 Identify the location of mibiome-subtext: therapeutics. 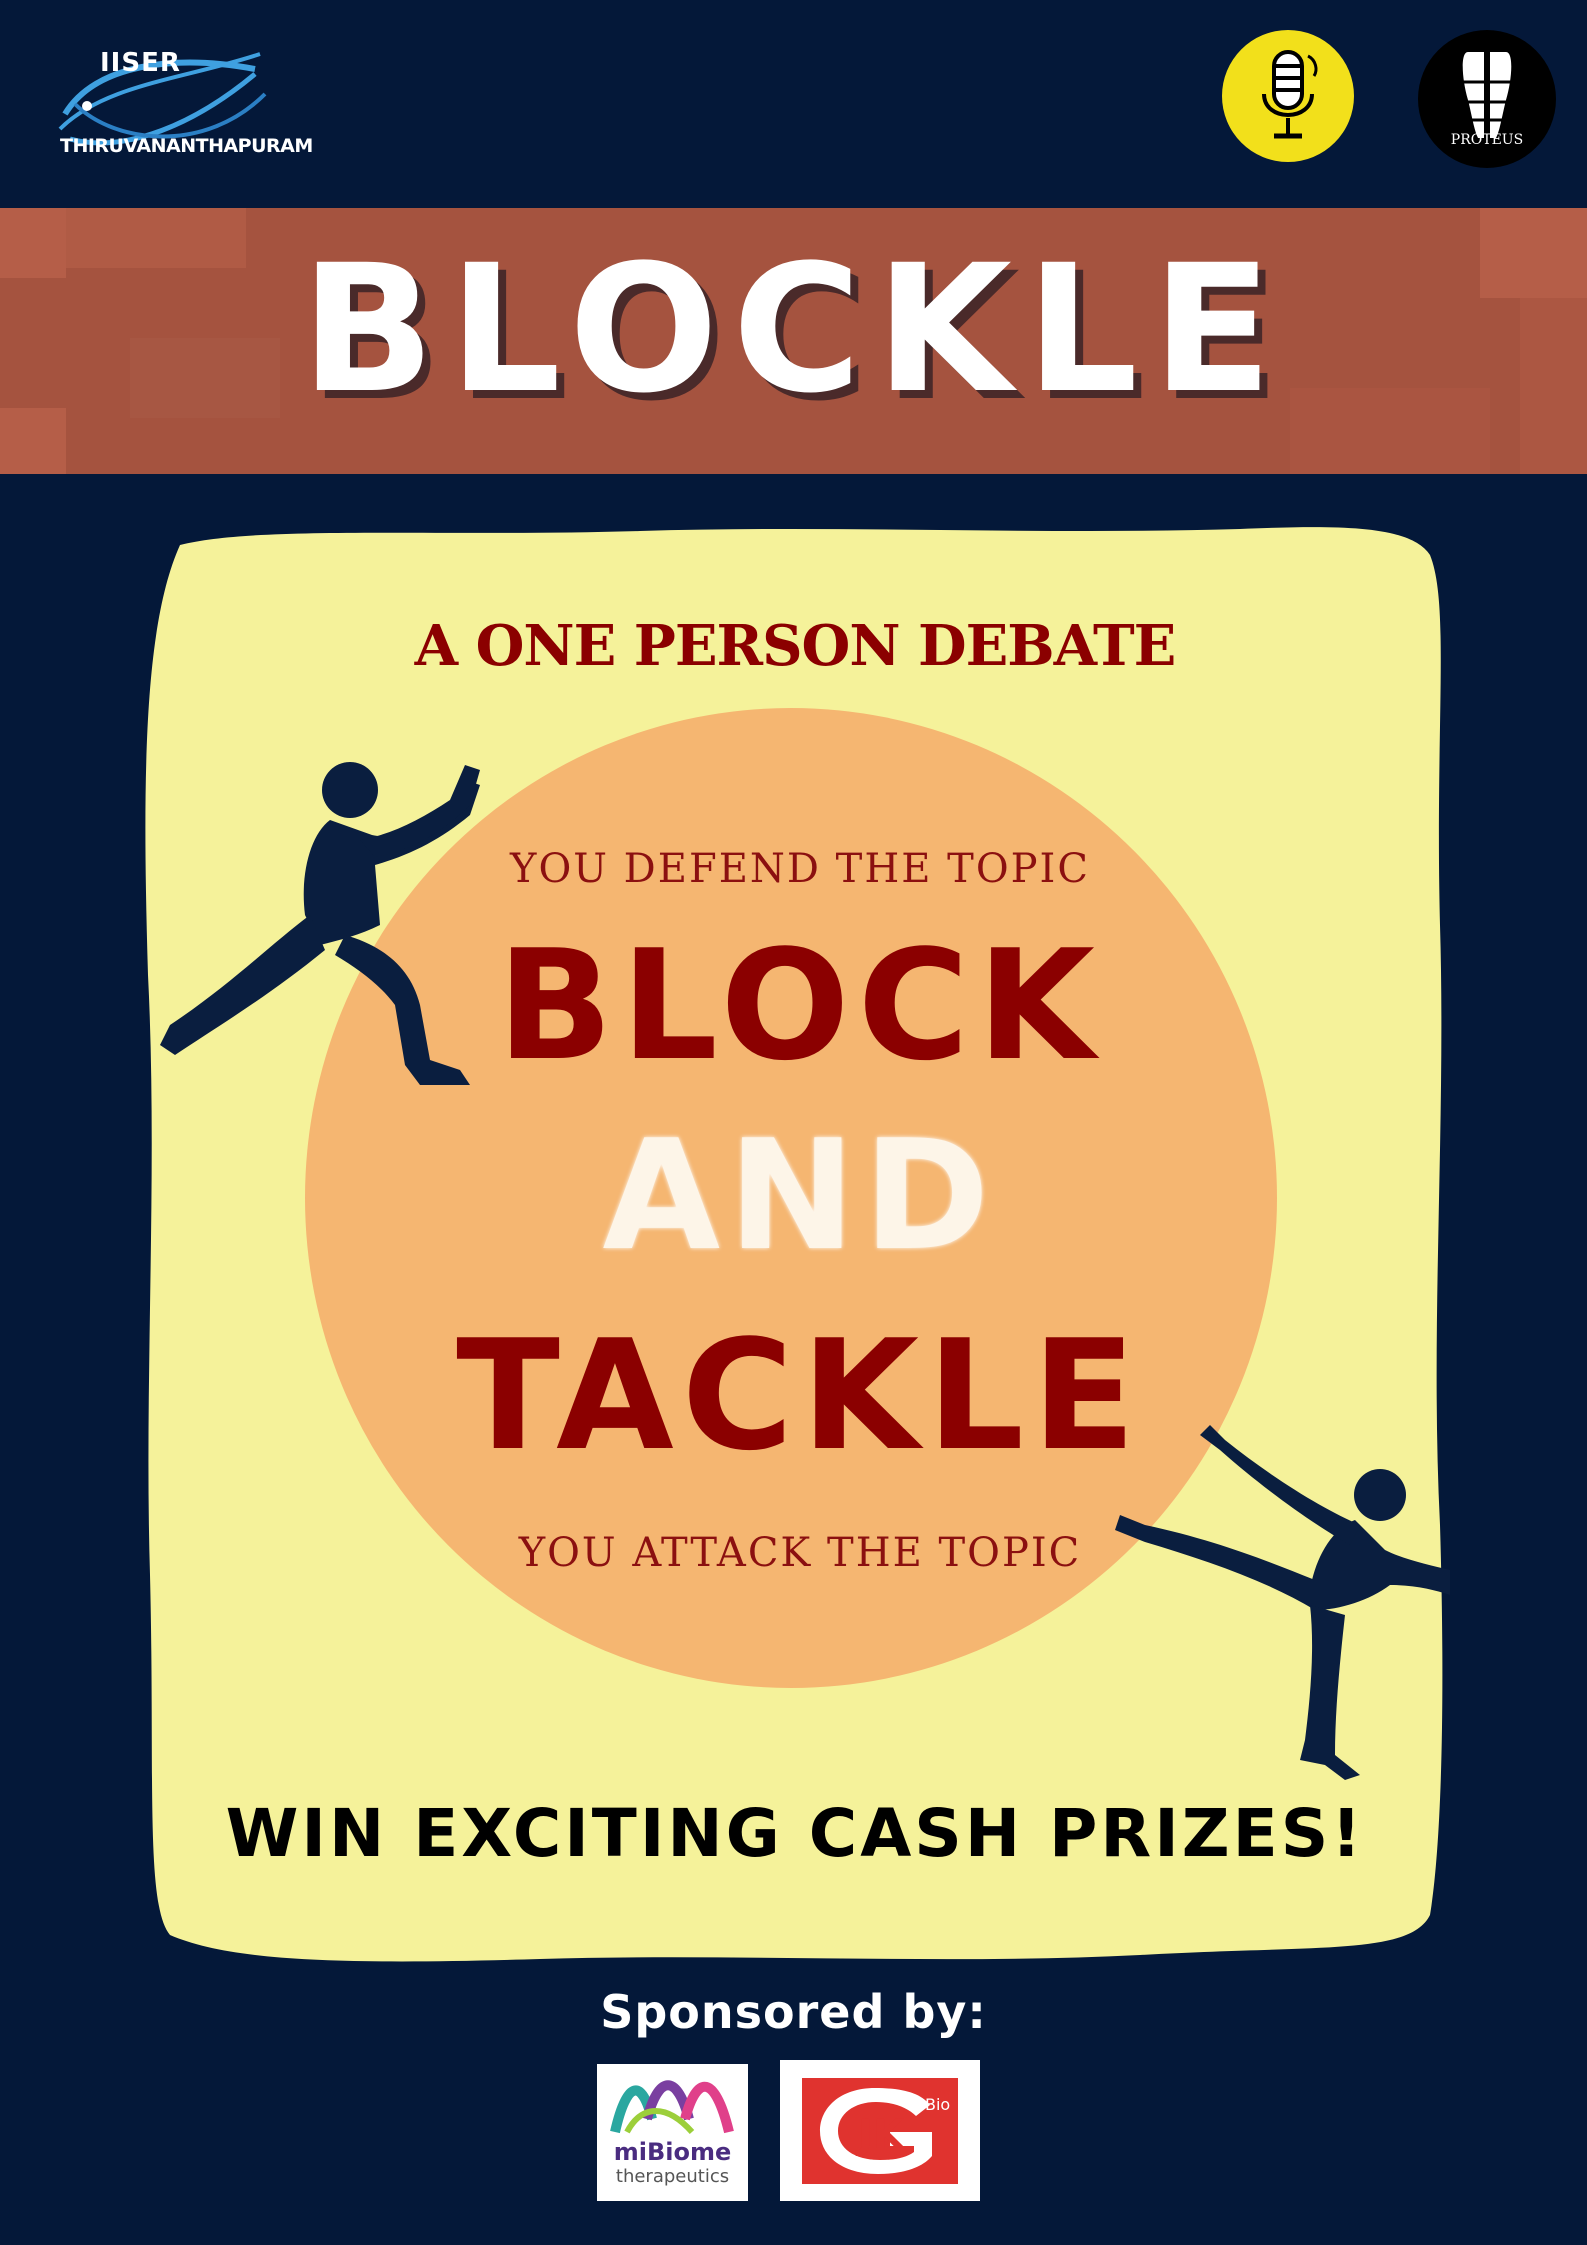
(672, 2176).